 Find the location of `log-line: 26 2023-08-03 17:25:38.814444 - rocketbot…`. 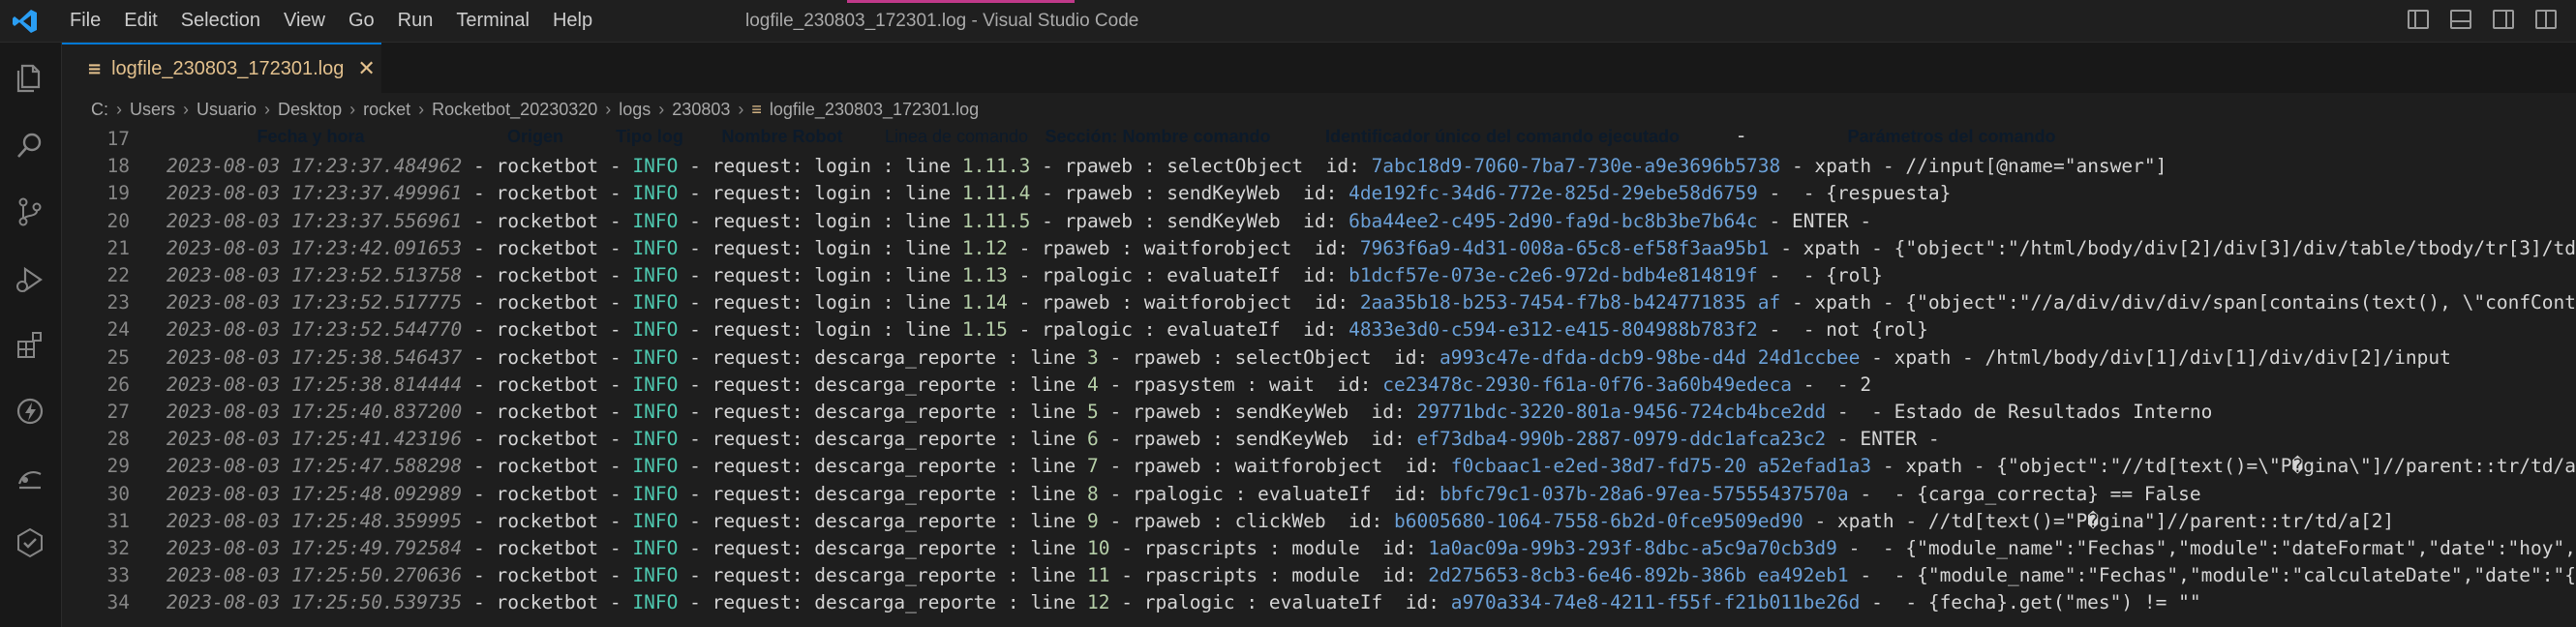

log-line: 26 2023-08-03 17:25:38.814444 - rocketbot… is located at coordinates (967, 385).